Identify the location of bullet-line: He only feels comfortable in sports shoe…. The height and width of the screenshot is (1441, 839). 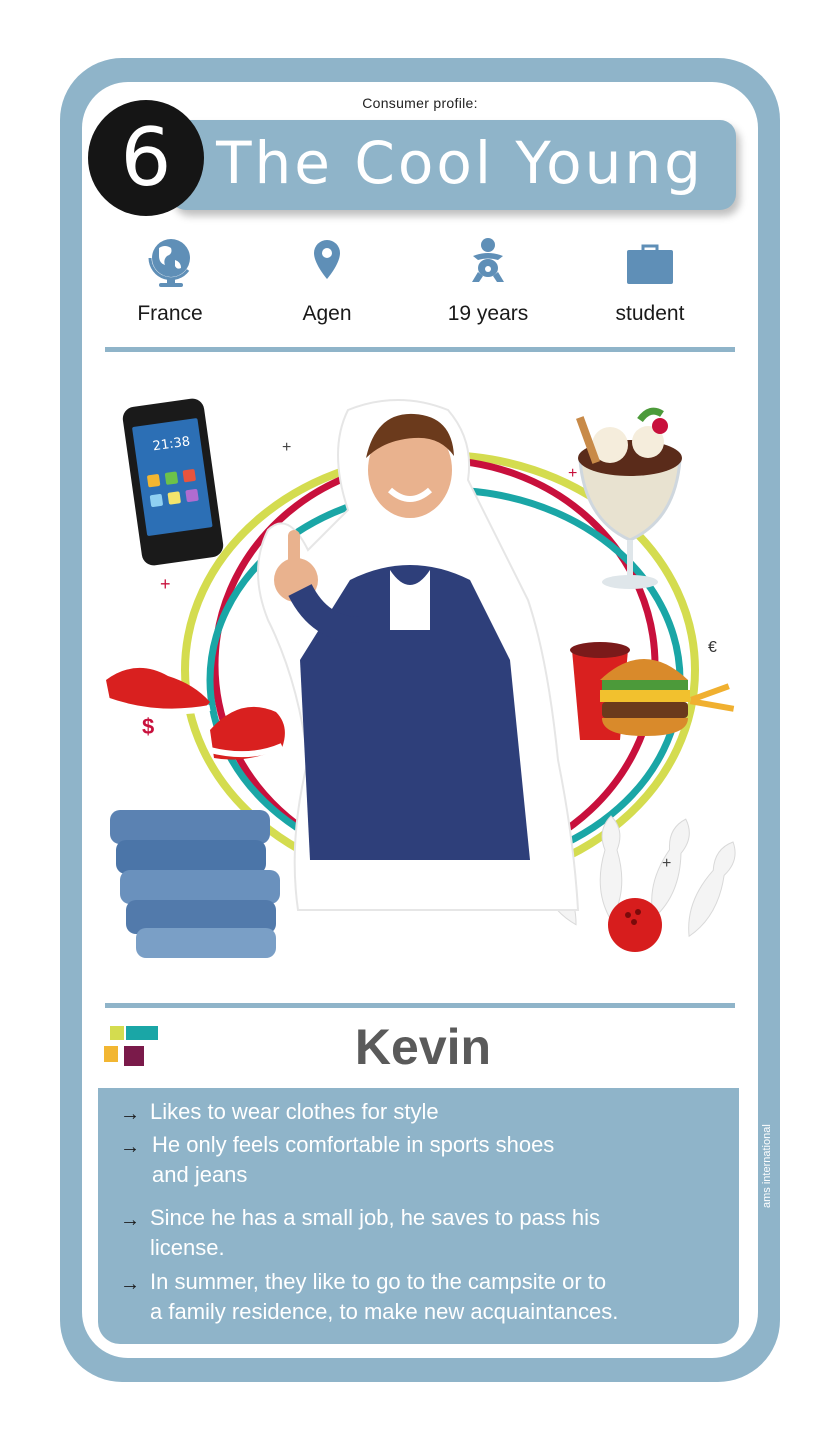
(353, 1144).